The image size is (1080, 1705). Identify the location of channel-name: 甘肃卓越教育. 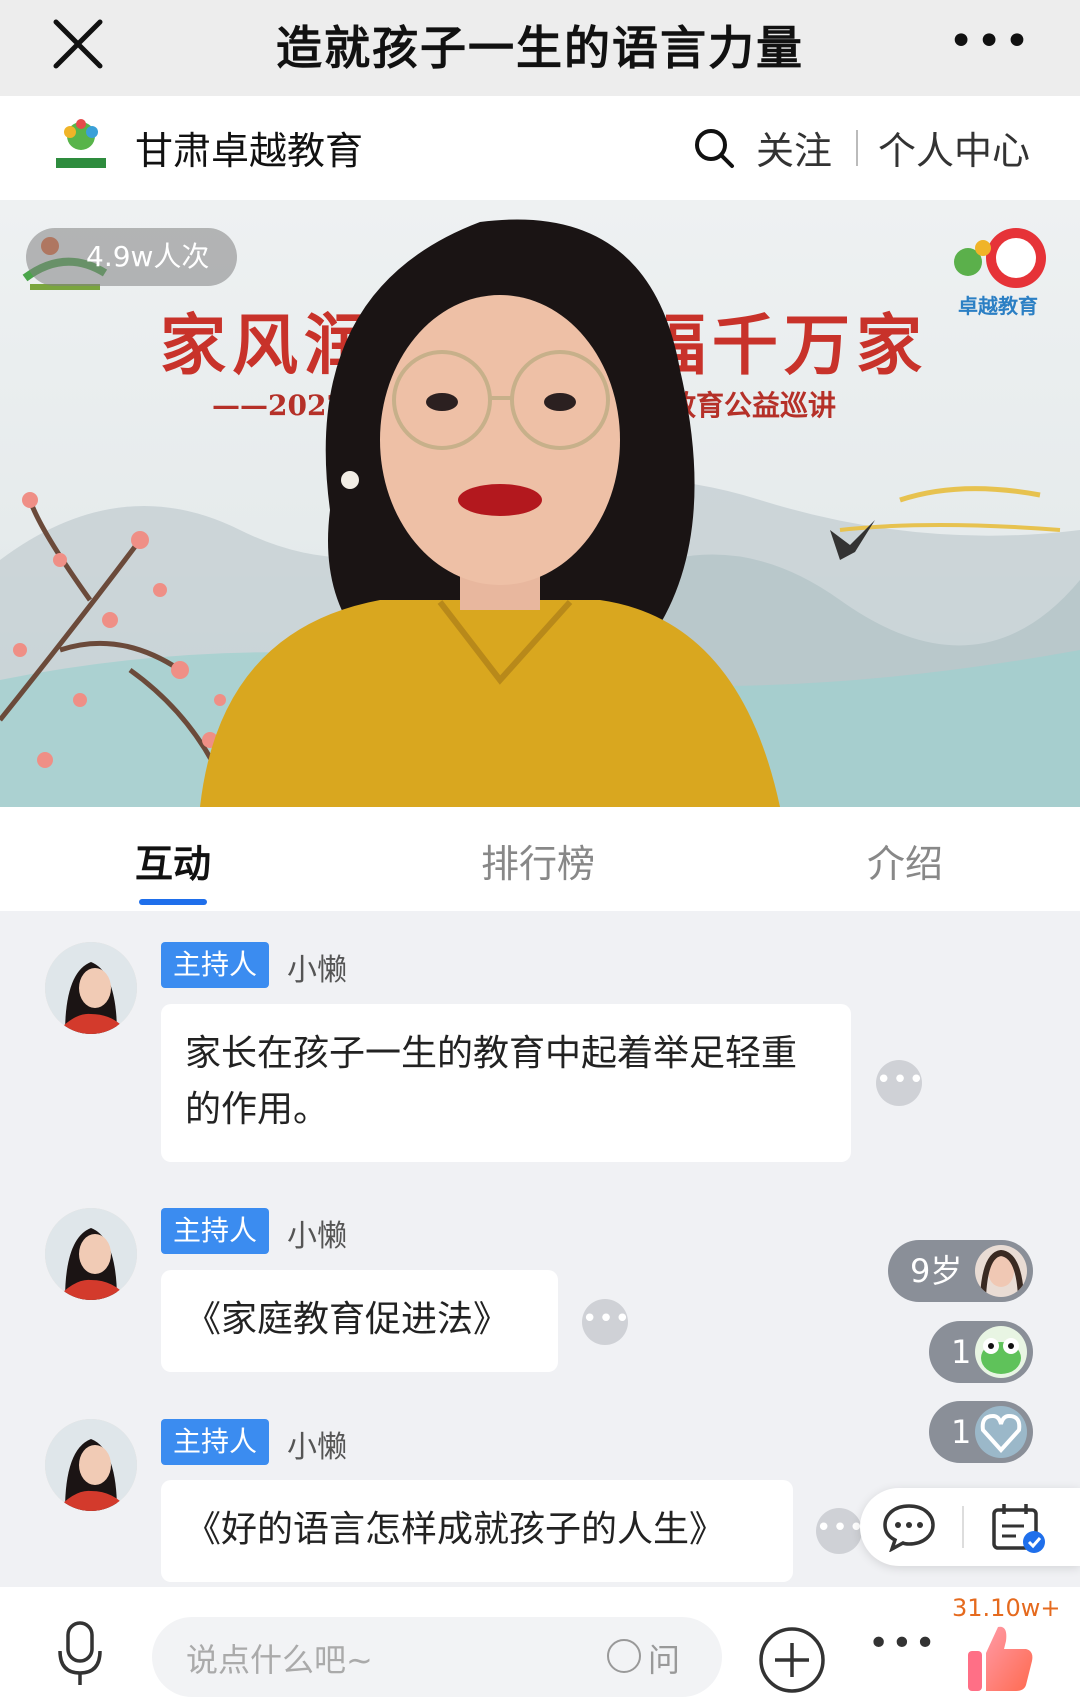
(249, 147).